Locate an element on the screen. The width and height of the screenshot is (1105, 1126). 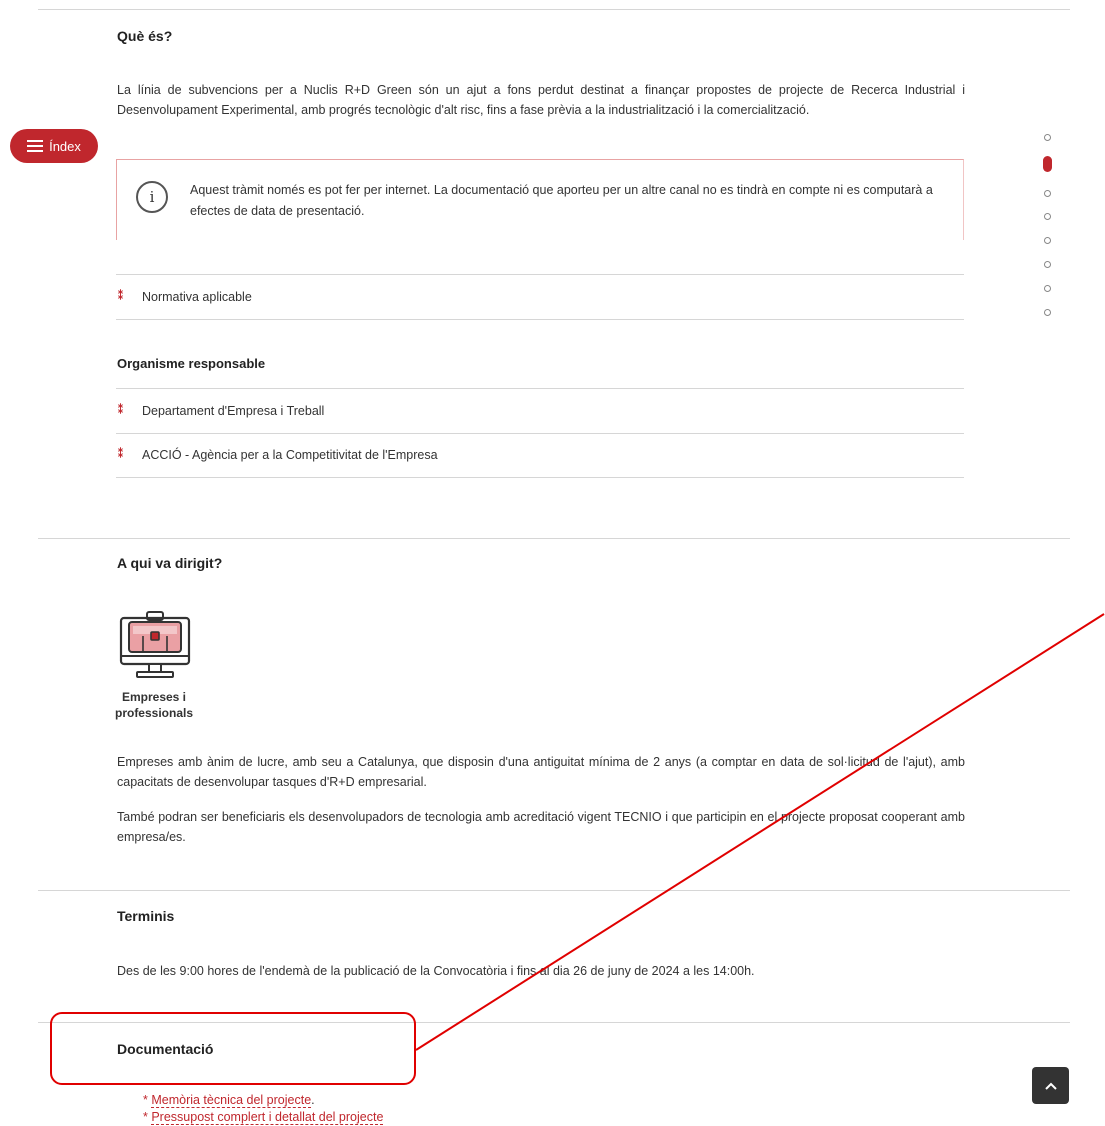
section-title-a-qui: A qui va dirigit? is located at coordinates (170, 563).